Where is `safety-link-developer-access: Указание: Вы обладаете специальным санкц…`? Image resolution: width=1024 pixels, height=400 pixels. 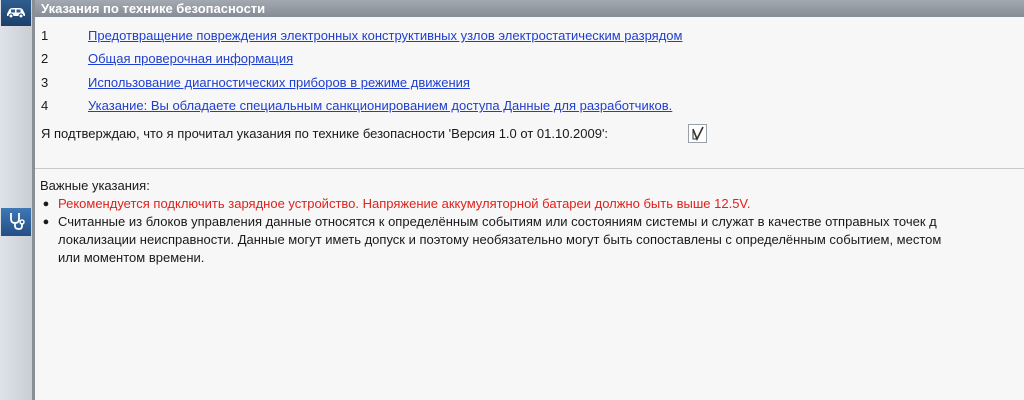 safety-link-developer-access: Указание: Вы обладаете специальным санкц… is located at coordinates (380, 106).